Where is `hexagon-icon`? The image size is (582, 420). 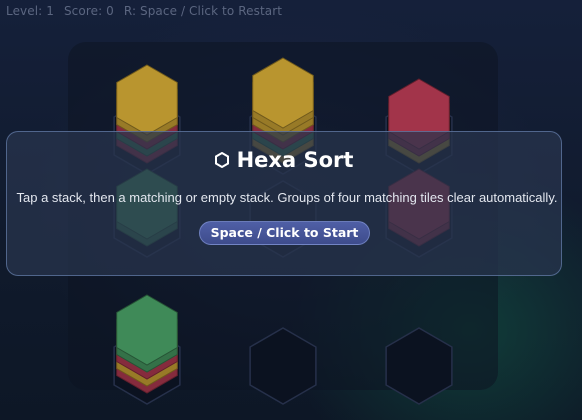
hexagon-icon is located at coordinates (221, 160).